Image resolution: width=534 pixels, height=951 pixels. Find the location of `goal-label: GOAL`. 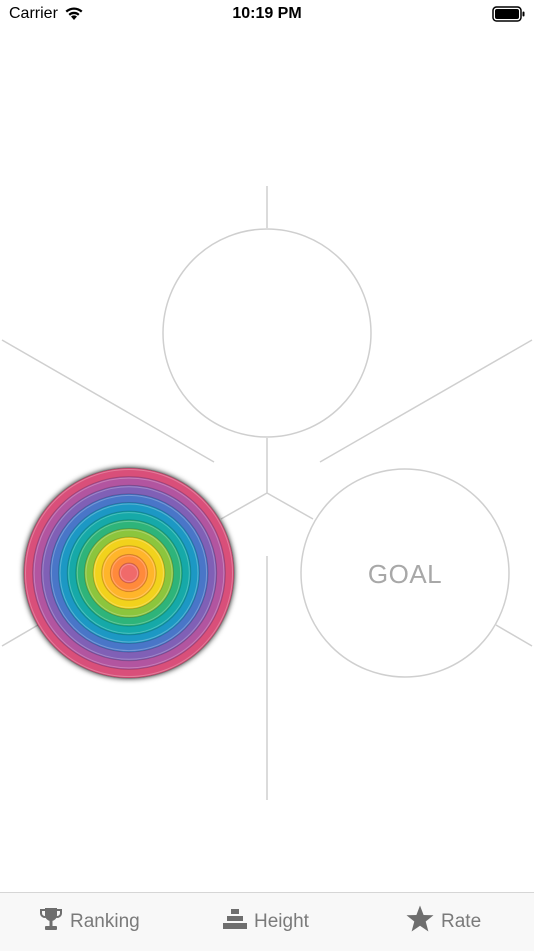

goal-label: GOAL is located at coordinates (405, 574).